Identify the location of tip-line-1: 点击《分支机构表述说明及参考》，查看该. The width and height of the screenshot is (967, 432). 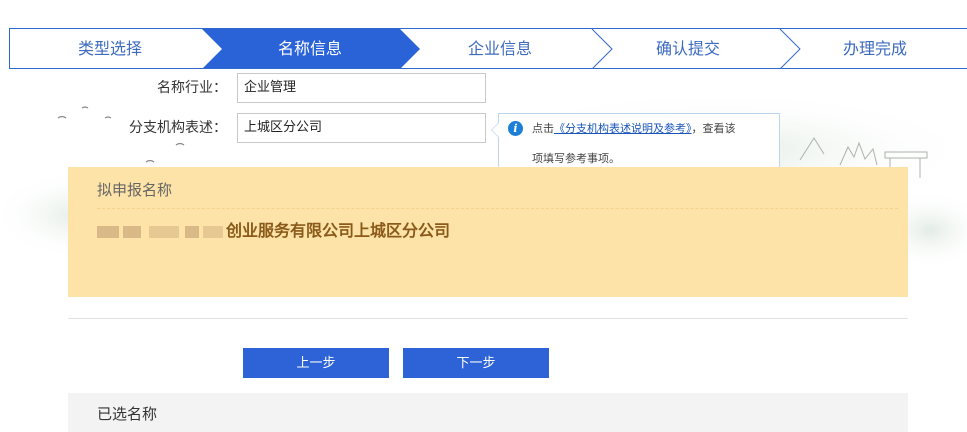
(655, 129).